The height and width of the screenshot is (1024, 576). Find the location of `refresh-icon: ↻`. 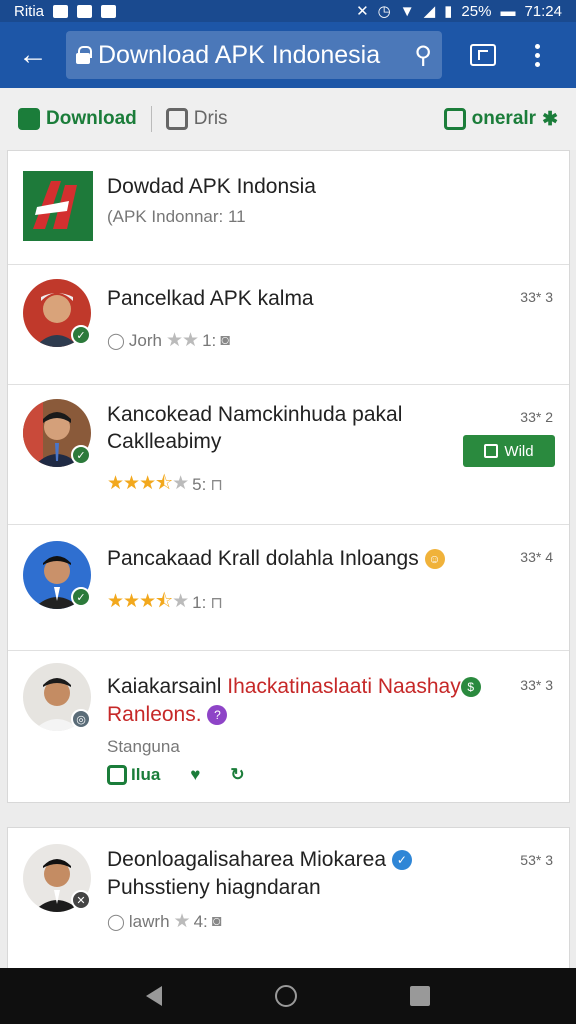

refresh-icon: ↻ is located at coordinates (237, 774).